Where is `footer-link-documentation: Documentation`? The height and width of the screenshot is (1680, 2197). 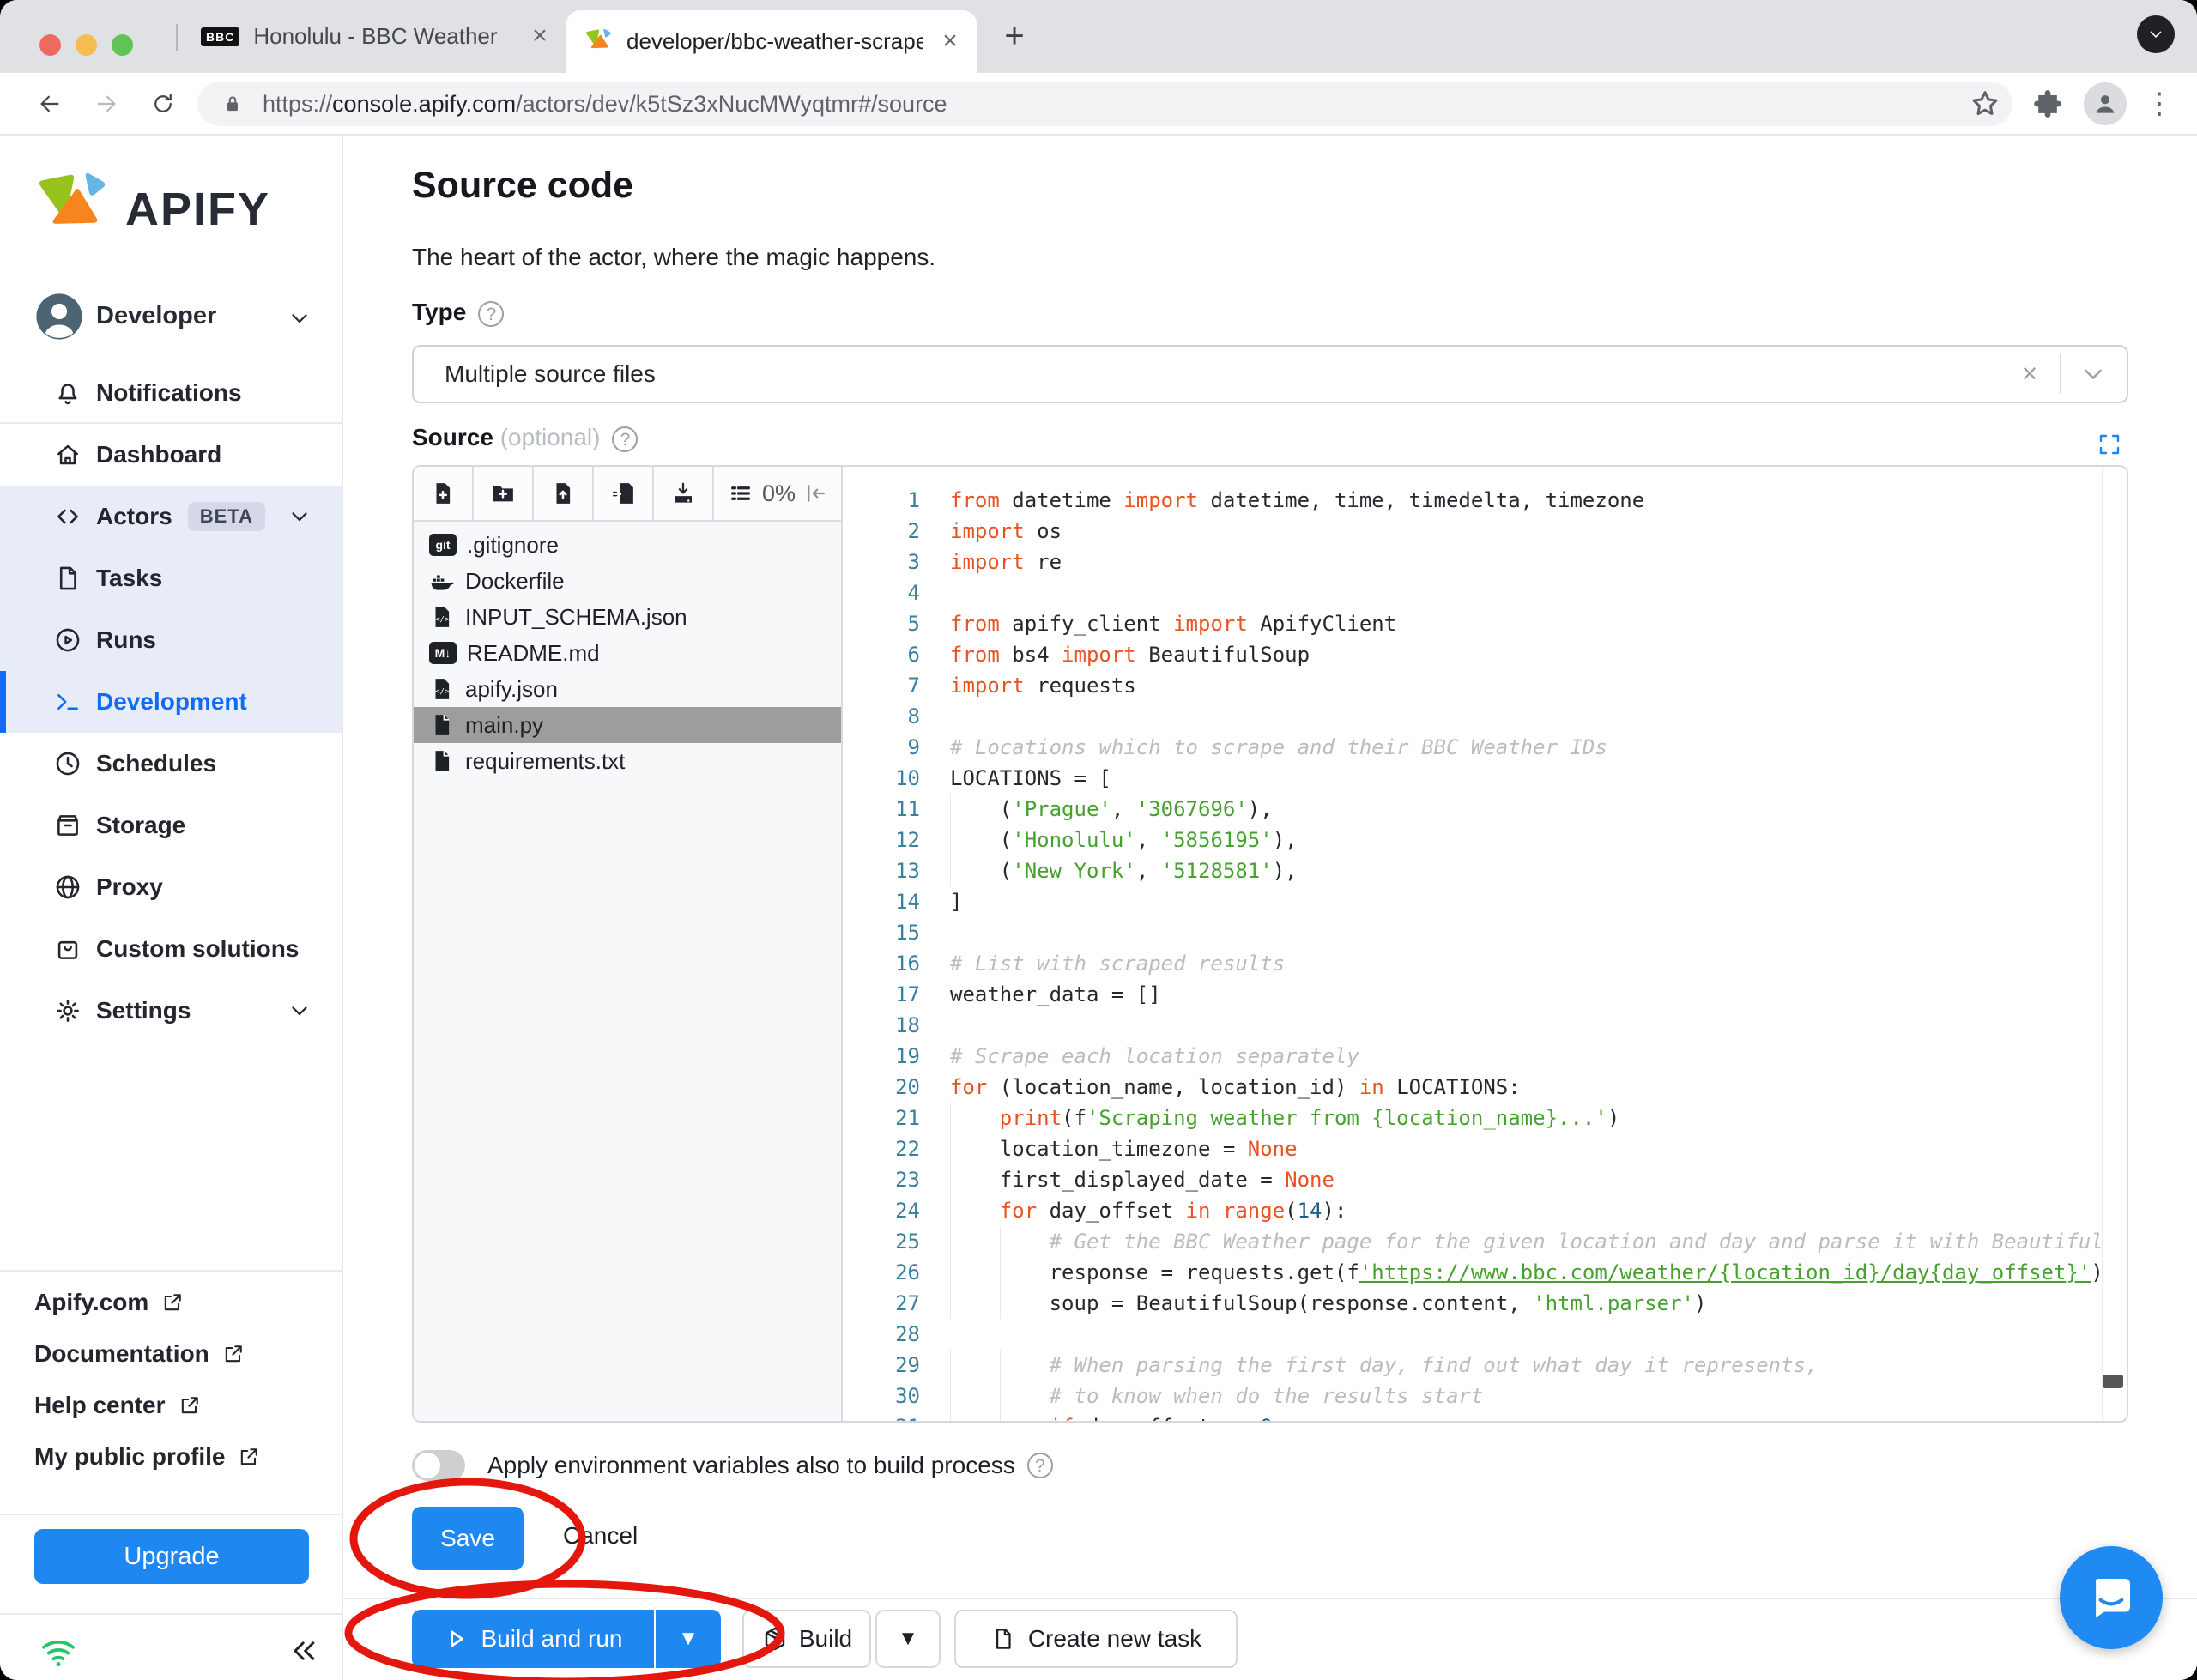 footer-link-documentation: Documentation is located at coordinates (171, 1354).